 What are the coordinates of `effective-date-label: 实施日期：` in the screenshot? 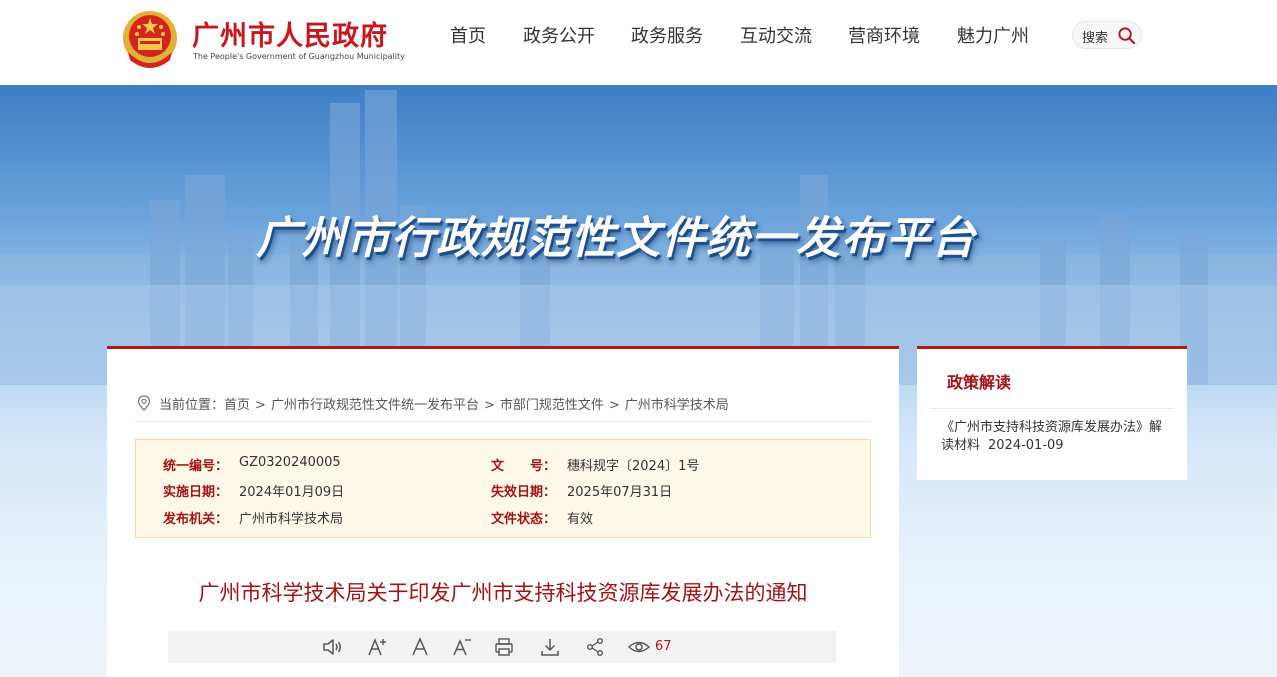 It's located at (196, 492).